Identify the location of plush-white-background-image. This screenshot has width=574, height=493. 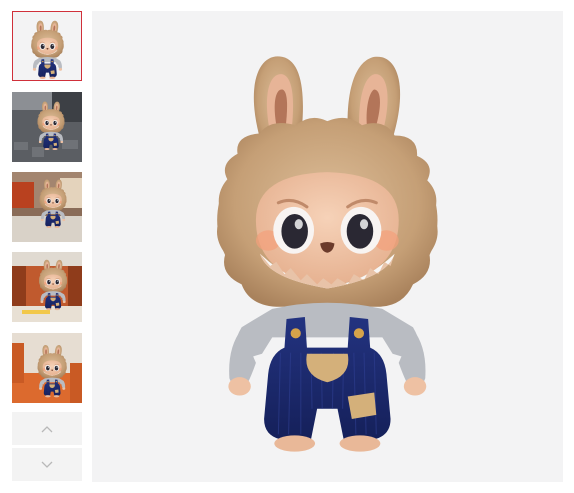
(47, 46).